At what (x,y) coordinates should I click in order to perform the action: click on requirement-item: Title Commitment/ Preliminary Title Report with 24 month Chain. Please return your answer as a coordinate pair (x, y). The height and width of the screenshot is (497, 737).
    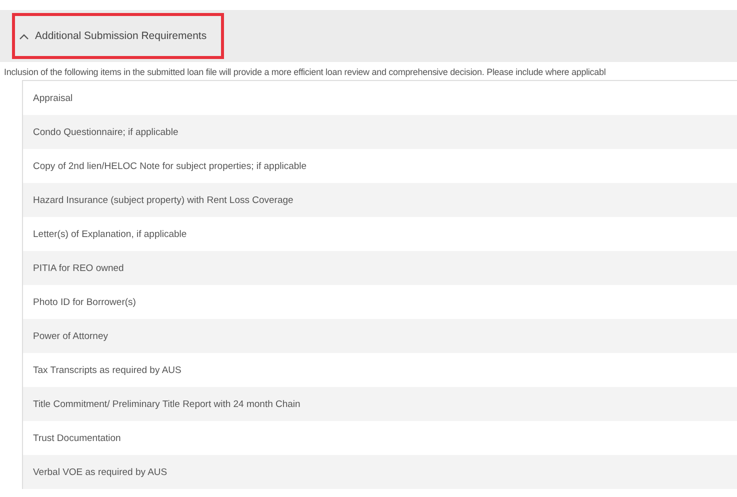
    Looking at the image, I should click on (380, 404).